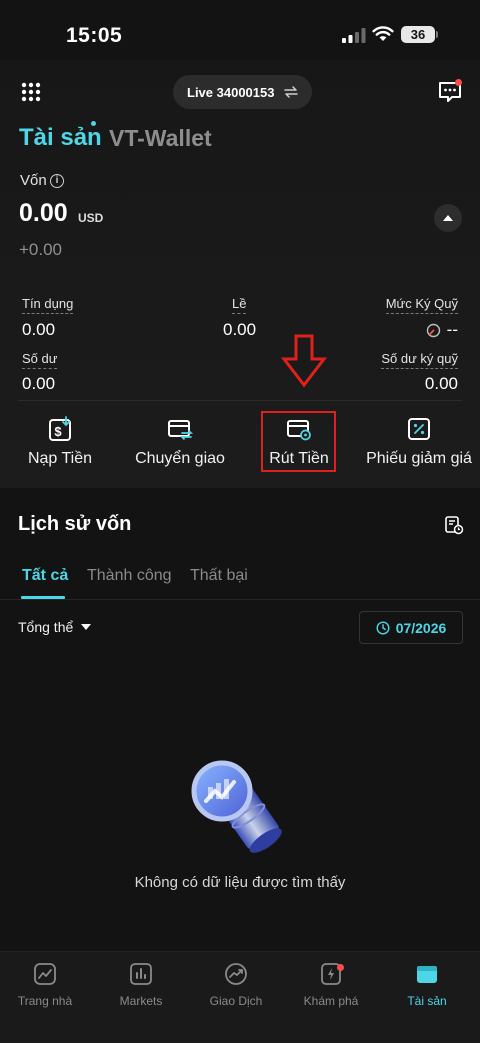 The height and width of the screenshot is (1043, 480). What do you see at coordinates (31, 92) in the screenshot?
I see `menu-grid-icon` at bounding box center [31, 92].